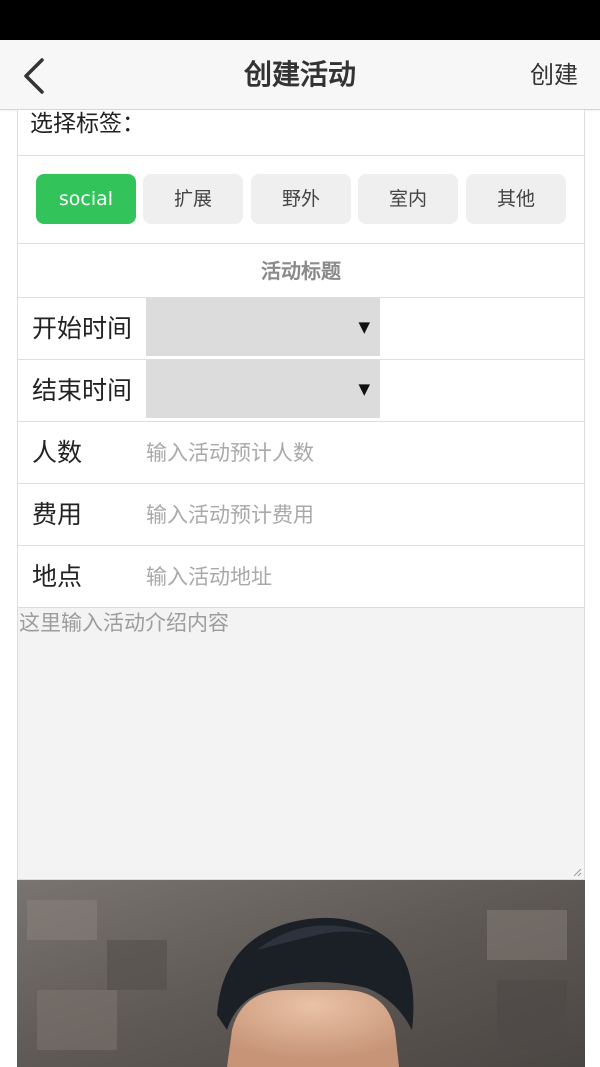 The height and width of the screenshot is (1067, 600). What do you see at coordinates (230, 453) in the screenshot?
I see `people-input: 输入活动预计人数` at bounding box center [230, 453].